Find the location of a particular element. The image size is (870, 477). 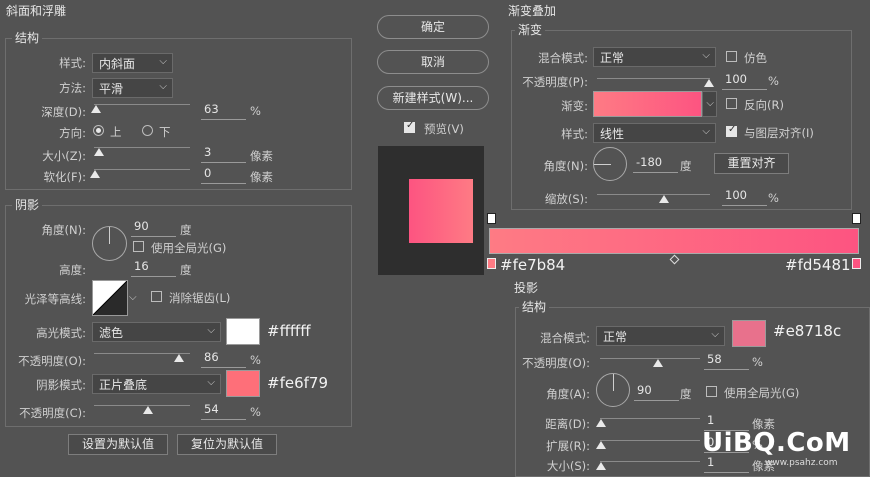

go-opacity-thumb is located at coordinates (709, 83).